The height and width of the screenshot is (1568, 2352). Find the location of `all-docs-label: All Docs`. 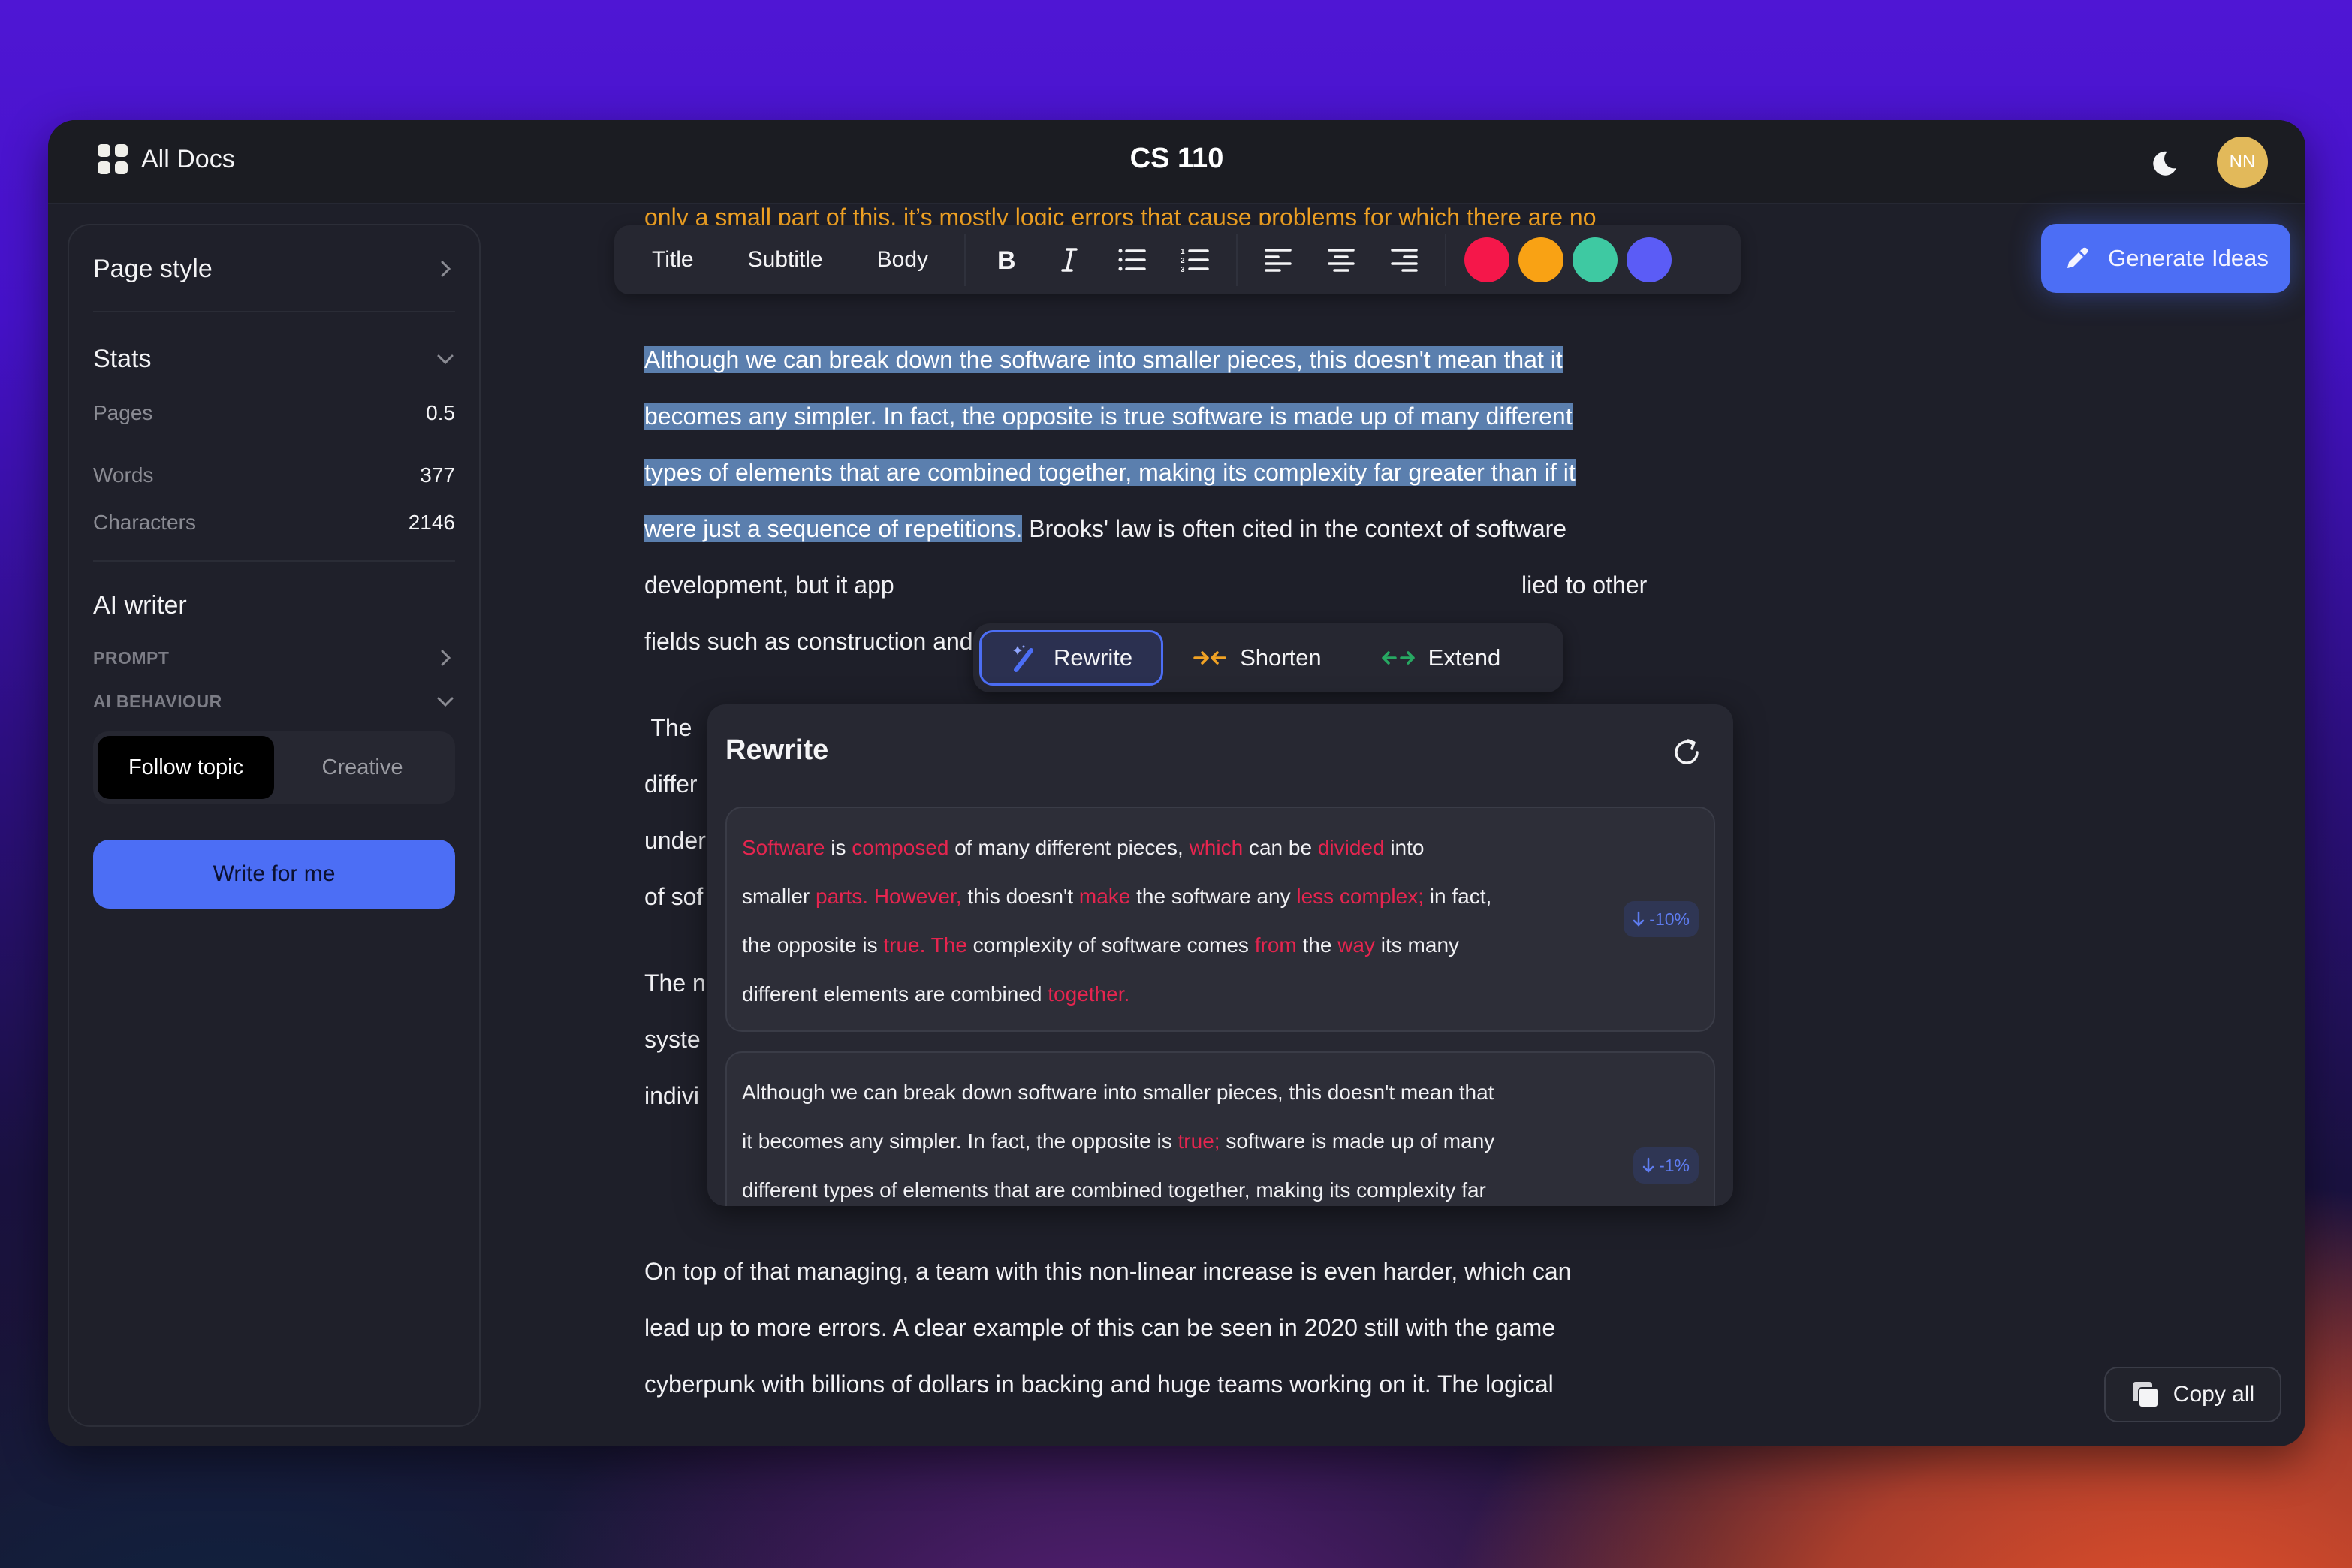

all-docs-label: All Docs is located at coordinates (188, 158).